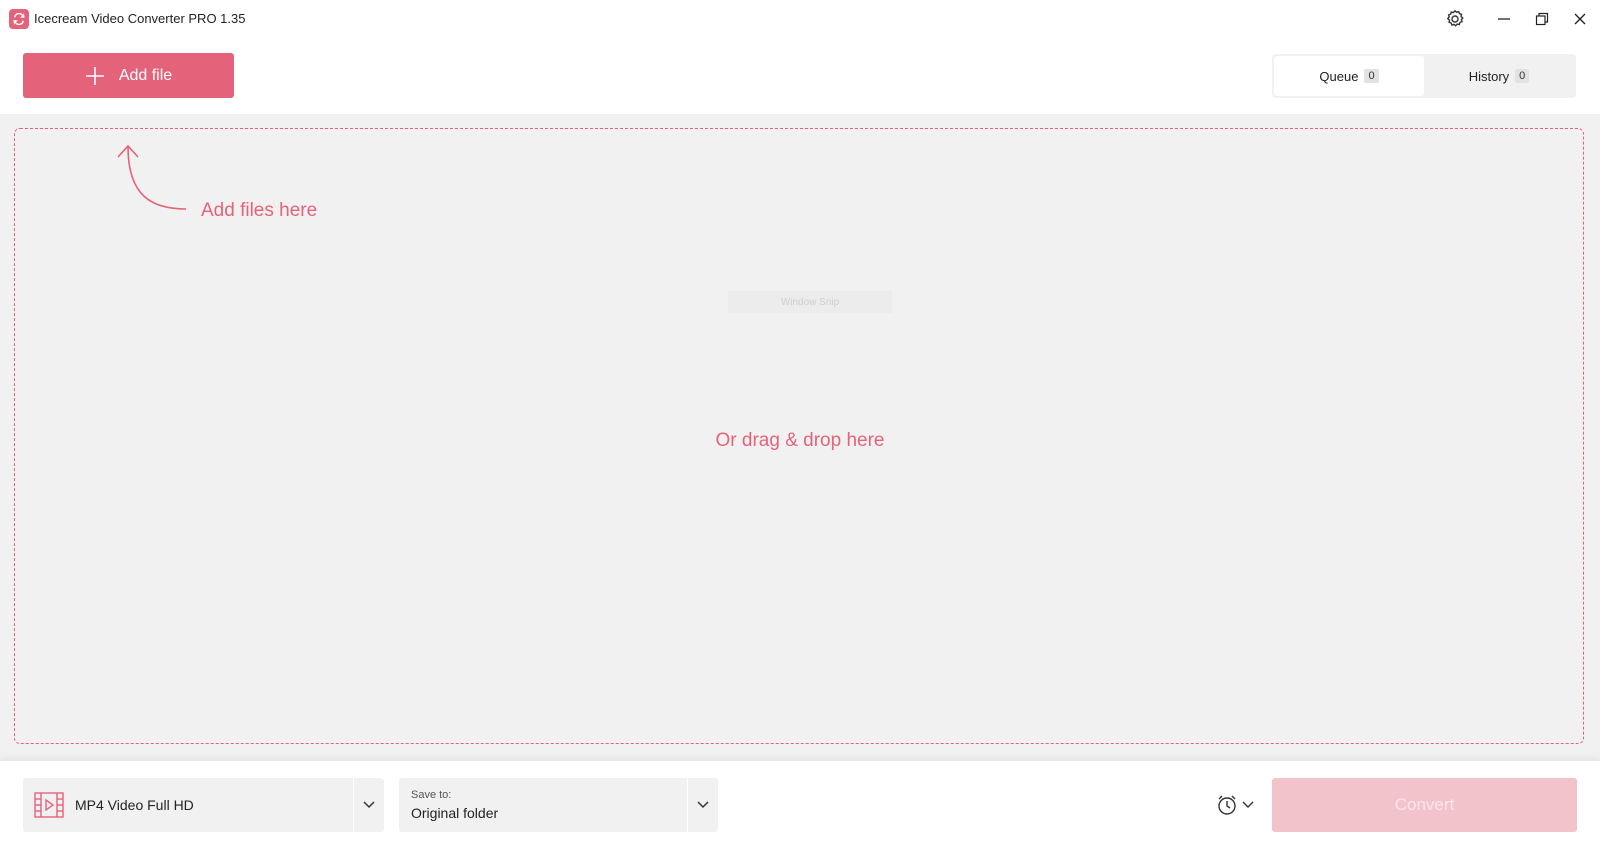 Image resolution: width=1600 pixels, height=847 pixels. I want to click on restore-icon, so click(1542, 19).